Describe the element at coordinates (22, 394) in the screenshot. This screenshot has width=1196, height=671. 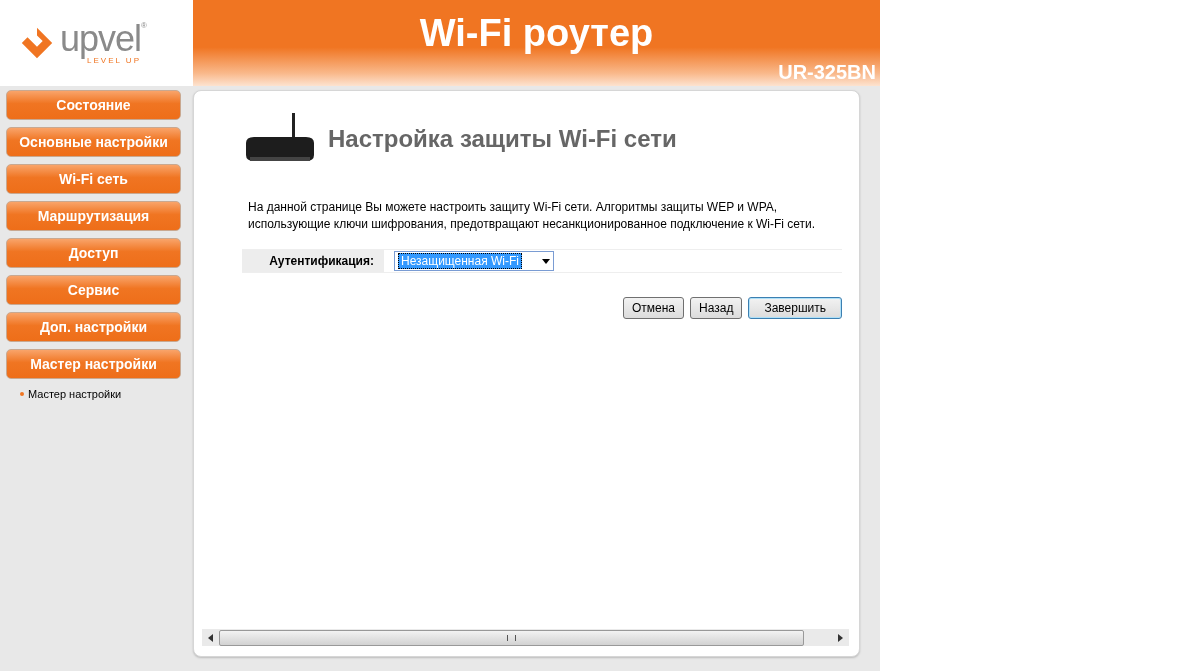
I see `bullet-icon` at that location.